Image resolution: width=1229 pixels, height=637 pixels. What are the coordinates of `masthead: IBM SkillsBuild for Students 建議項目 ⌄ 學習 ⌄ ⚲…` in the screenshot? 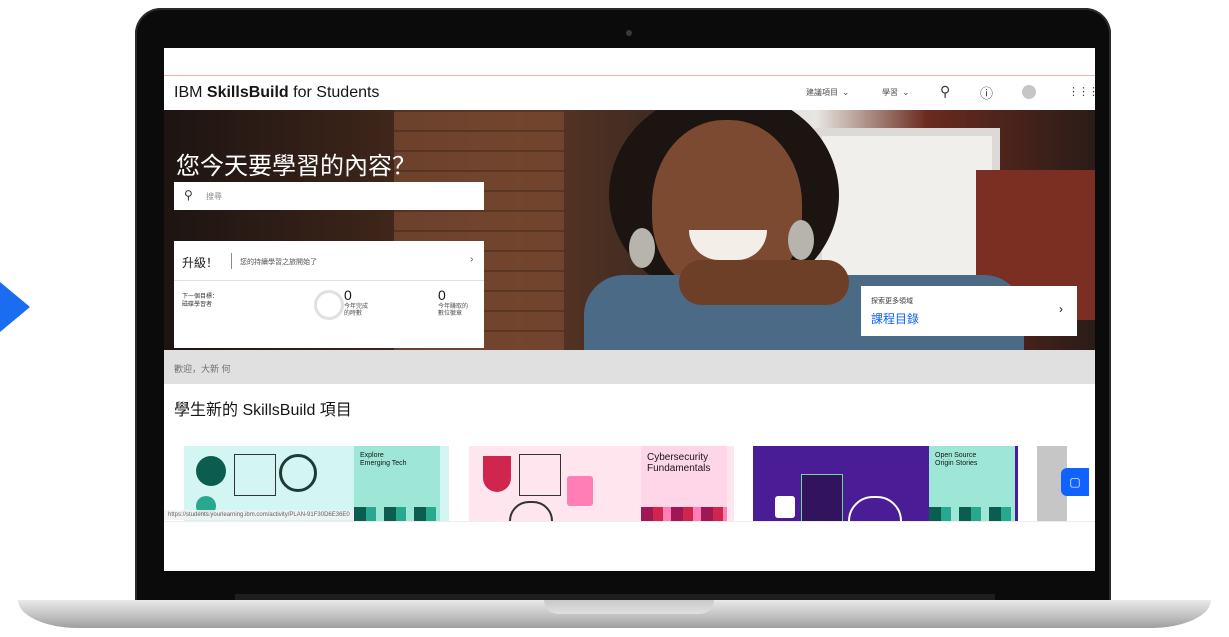 It's located at (629, 93).